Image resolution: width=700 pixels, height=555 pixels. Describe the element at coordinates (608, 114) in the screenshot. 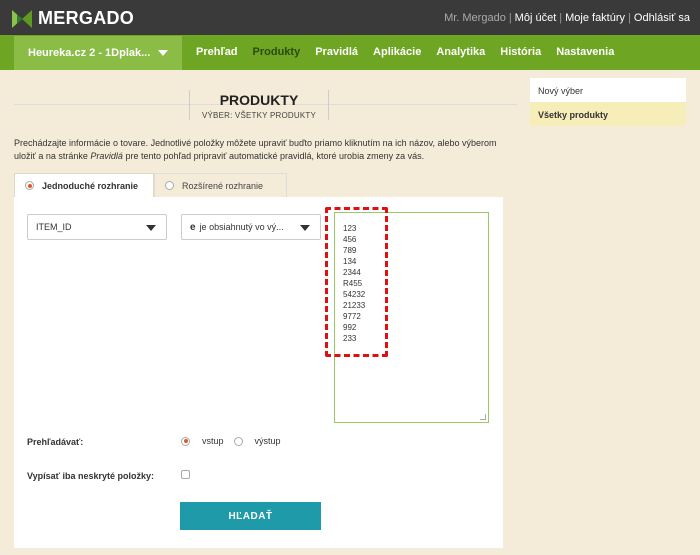

I see `all-products-link: Všetky produkty` at that location.